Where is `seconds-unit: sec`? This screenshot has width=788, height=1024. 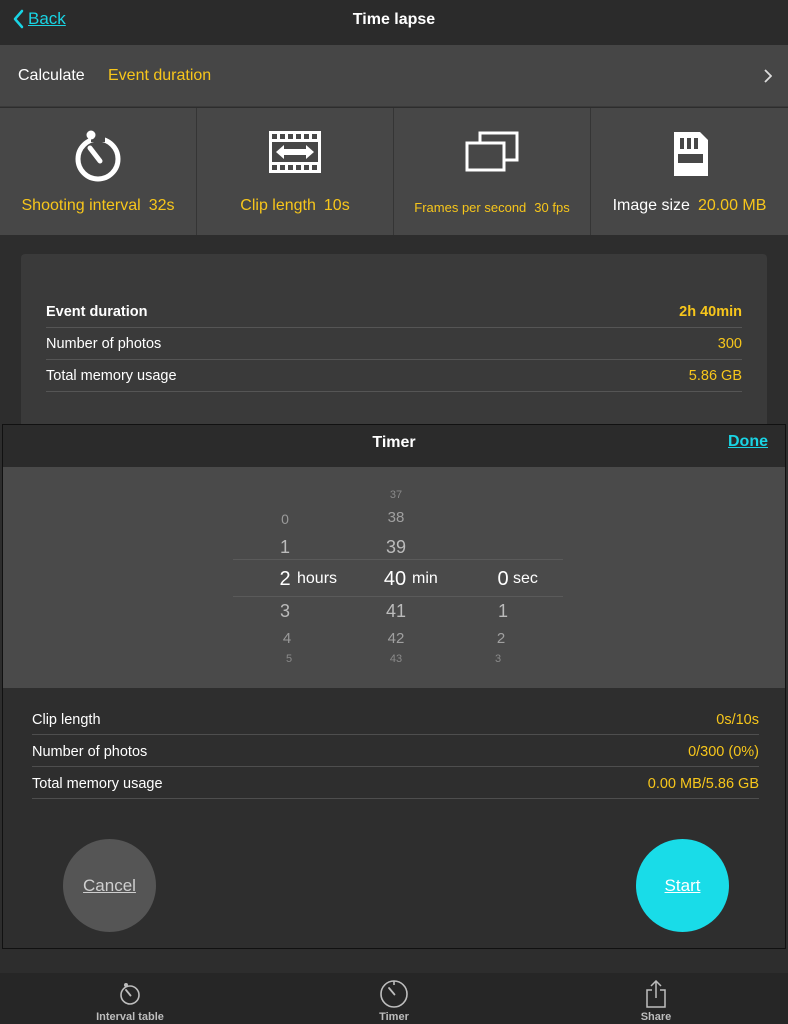 seconds-unit: sec is located at coordinates (525, 578).